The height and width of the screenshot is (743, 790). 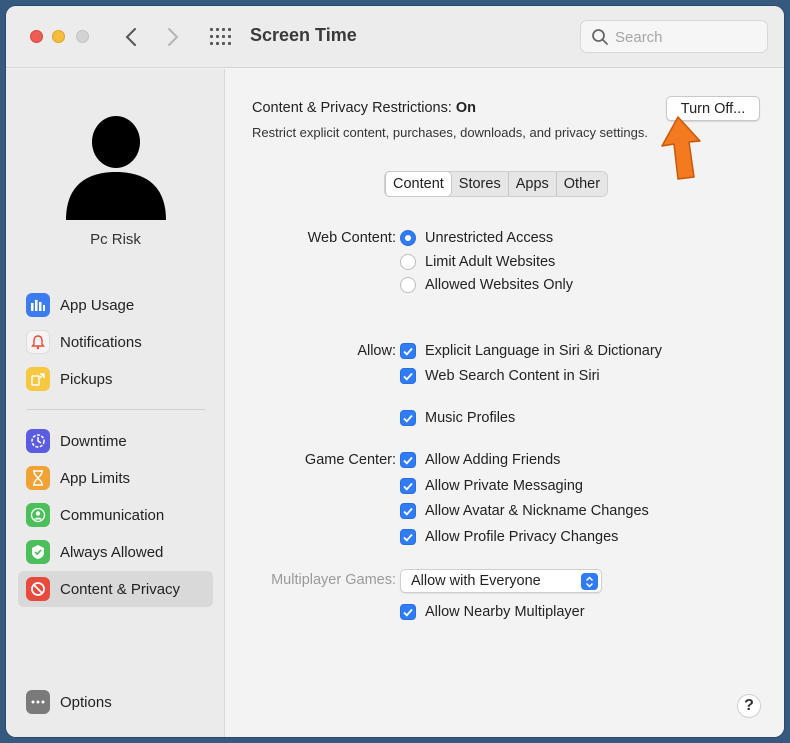 I want to click on orange-arrow-icon, so click(x=681, y=148).